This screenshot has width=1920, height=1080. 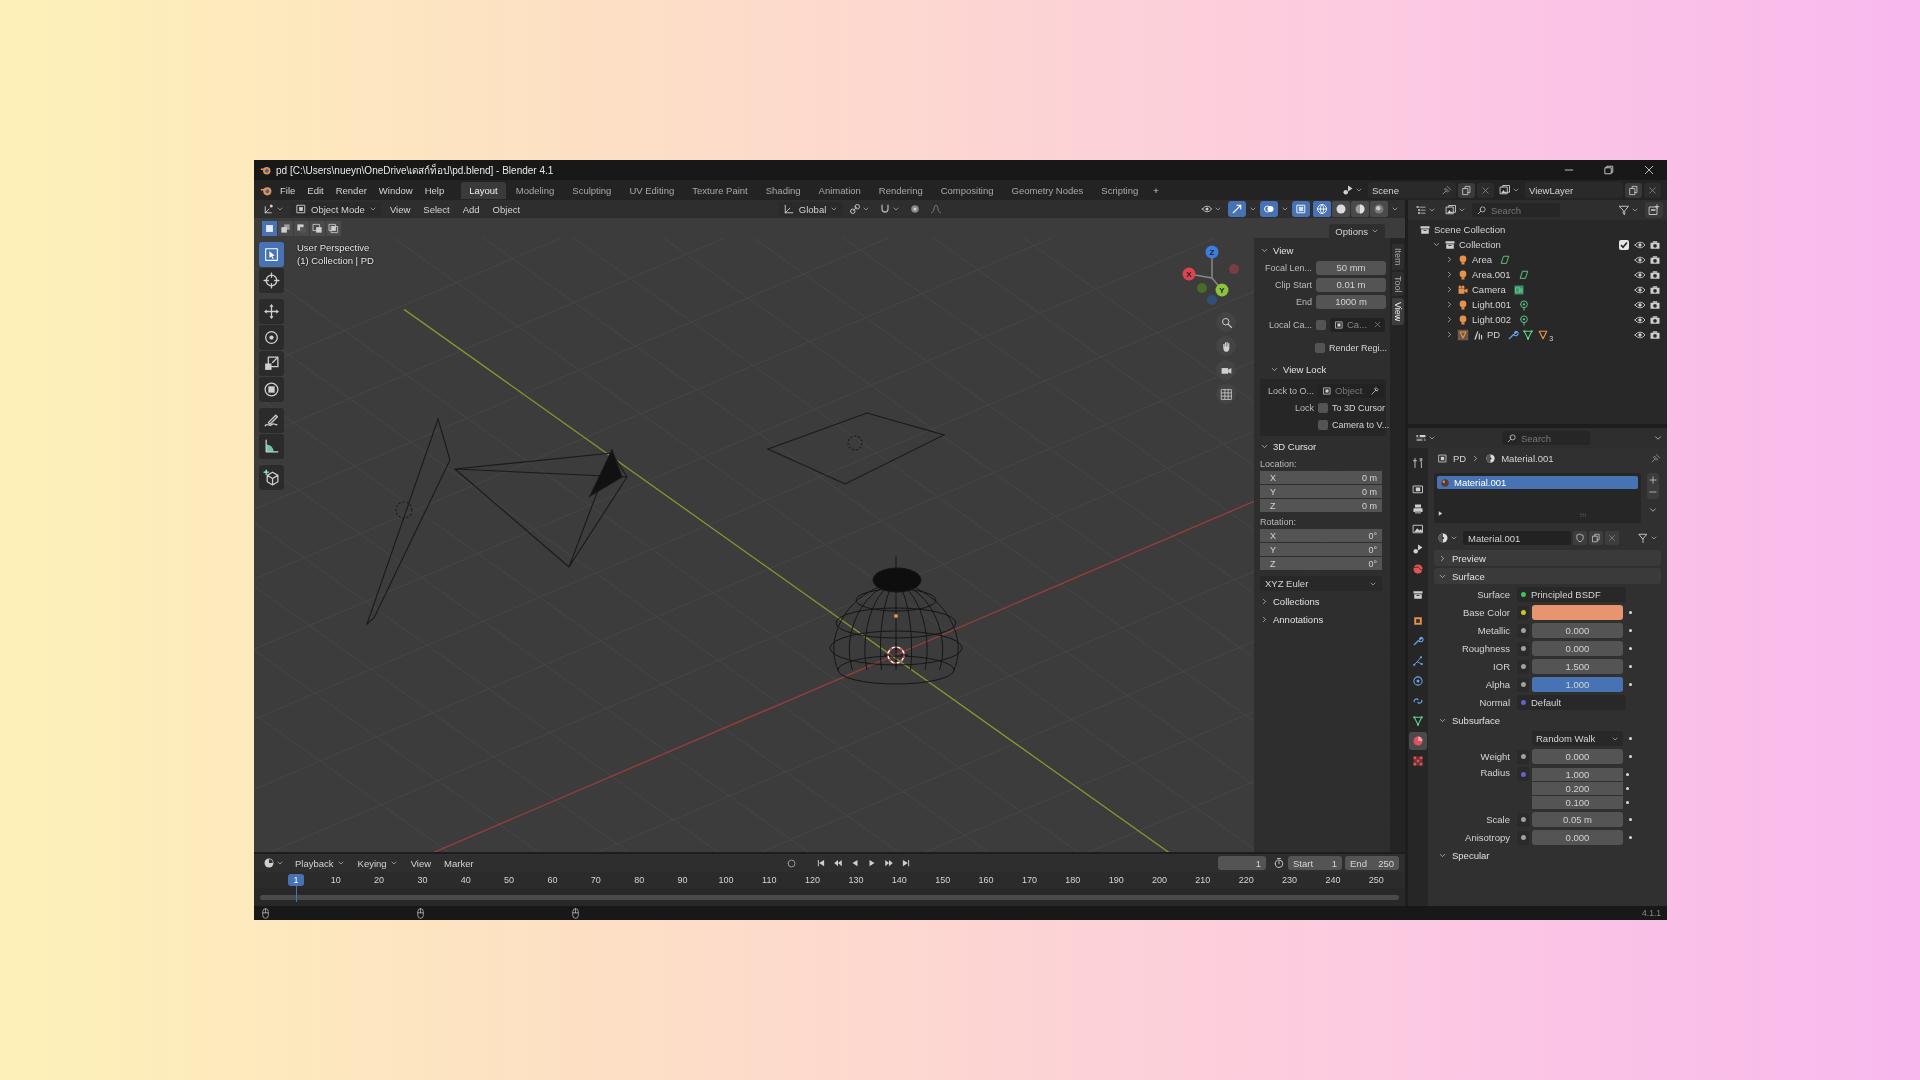 What do you see at coordinates (1120, 190) in the screenshot?
I see `workspace-tab: Scripting` at bounding box center [1120, 190].